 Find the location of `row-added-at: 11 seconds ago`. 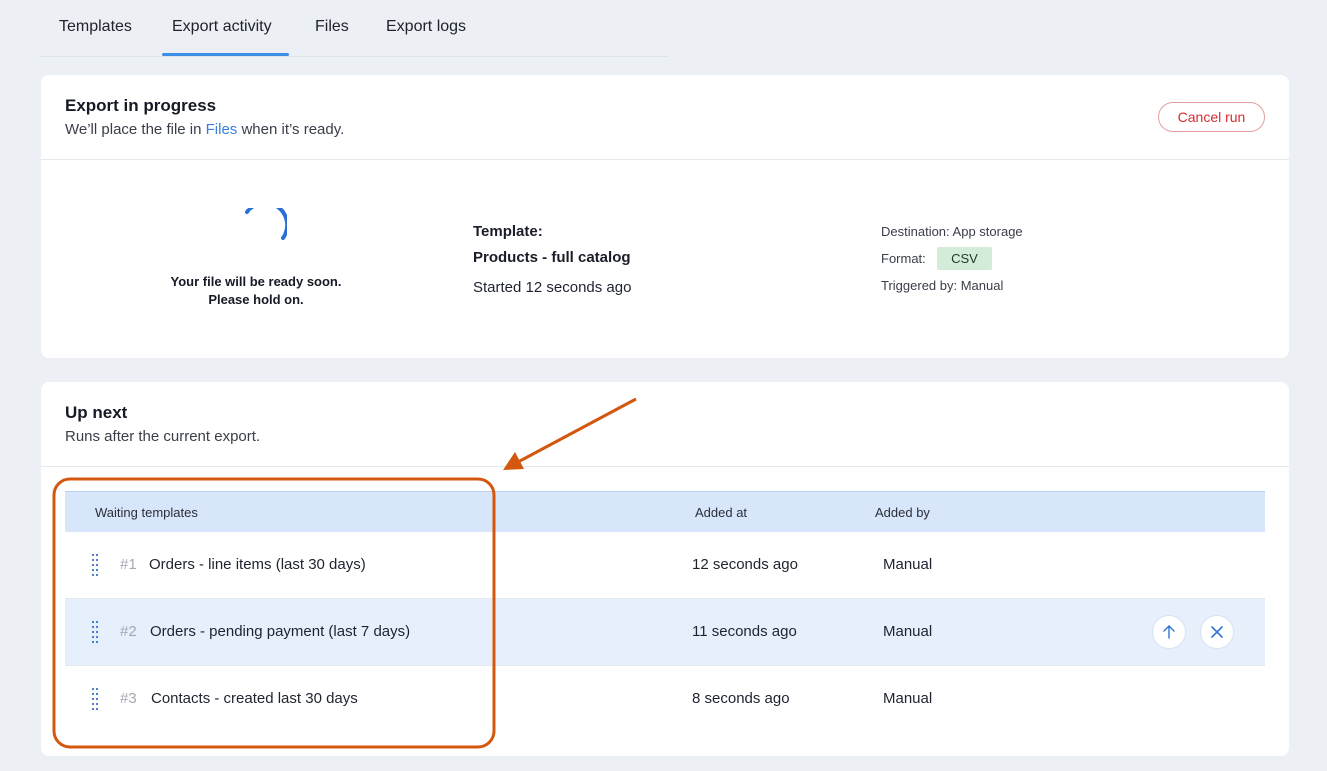

row-added-at: 11 seconds ago is located at coordinates (744, 631).